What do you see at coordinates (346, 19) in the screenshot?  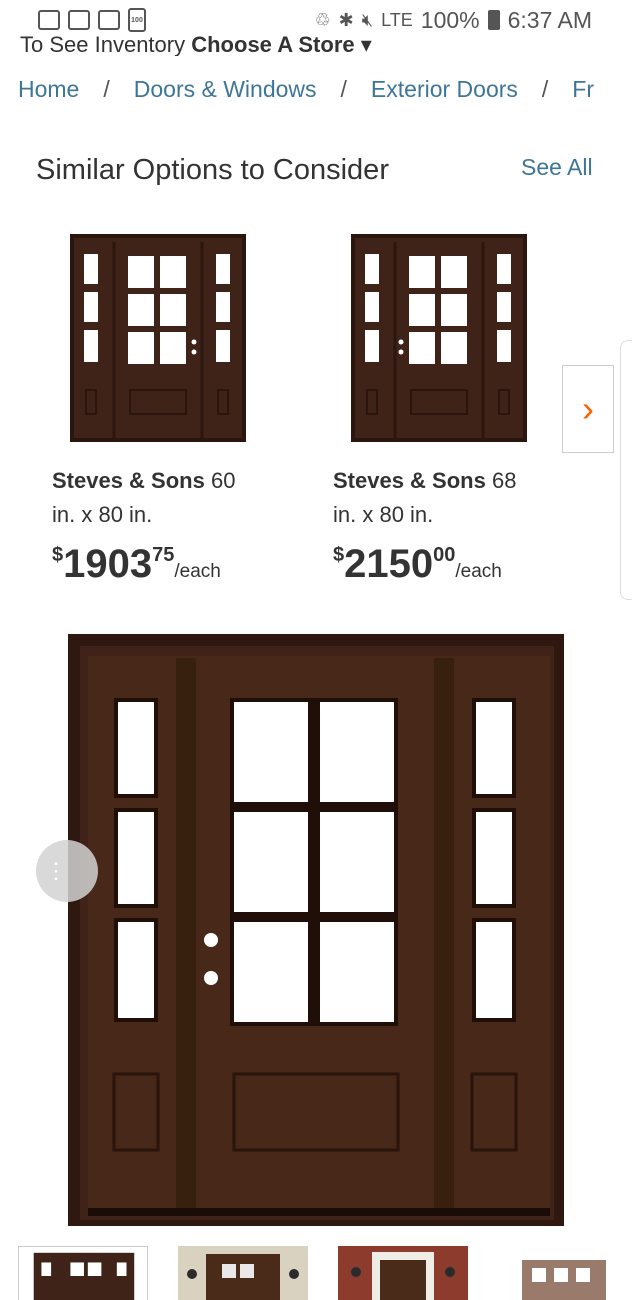 I see `bluetooth-icon: ✱` at bounding box center [346, 19].